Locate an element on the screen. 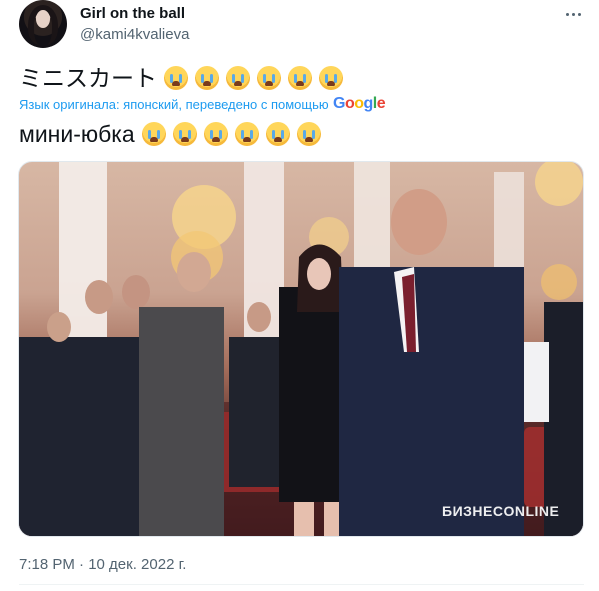 This screenshot has height=591, width=599. tweet-translated-text: мини-юбка is located at coordinates (170, 134).